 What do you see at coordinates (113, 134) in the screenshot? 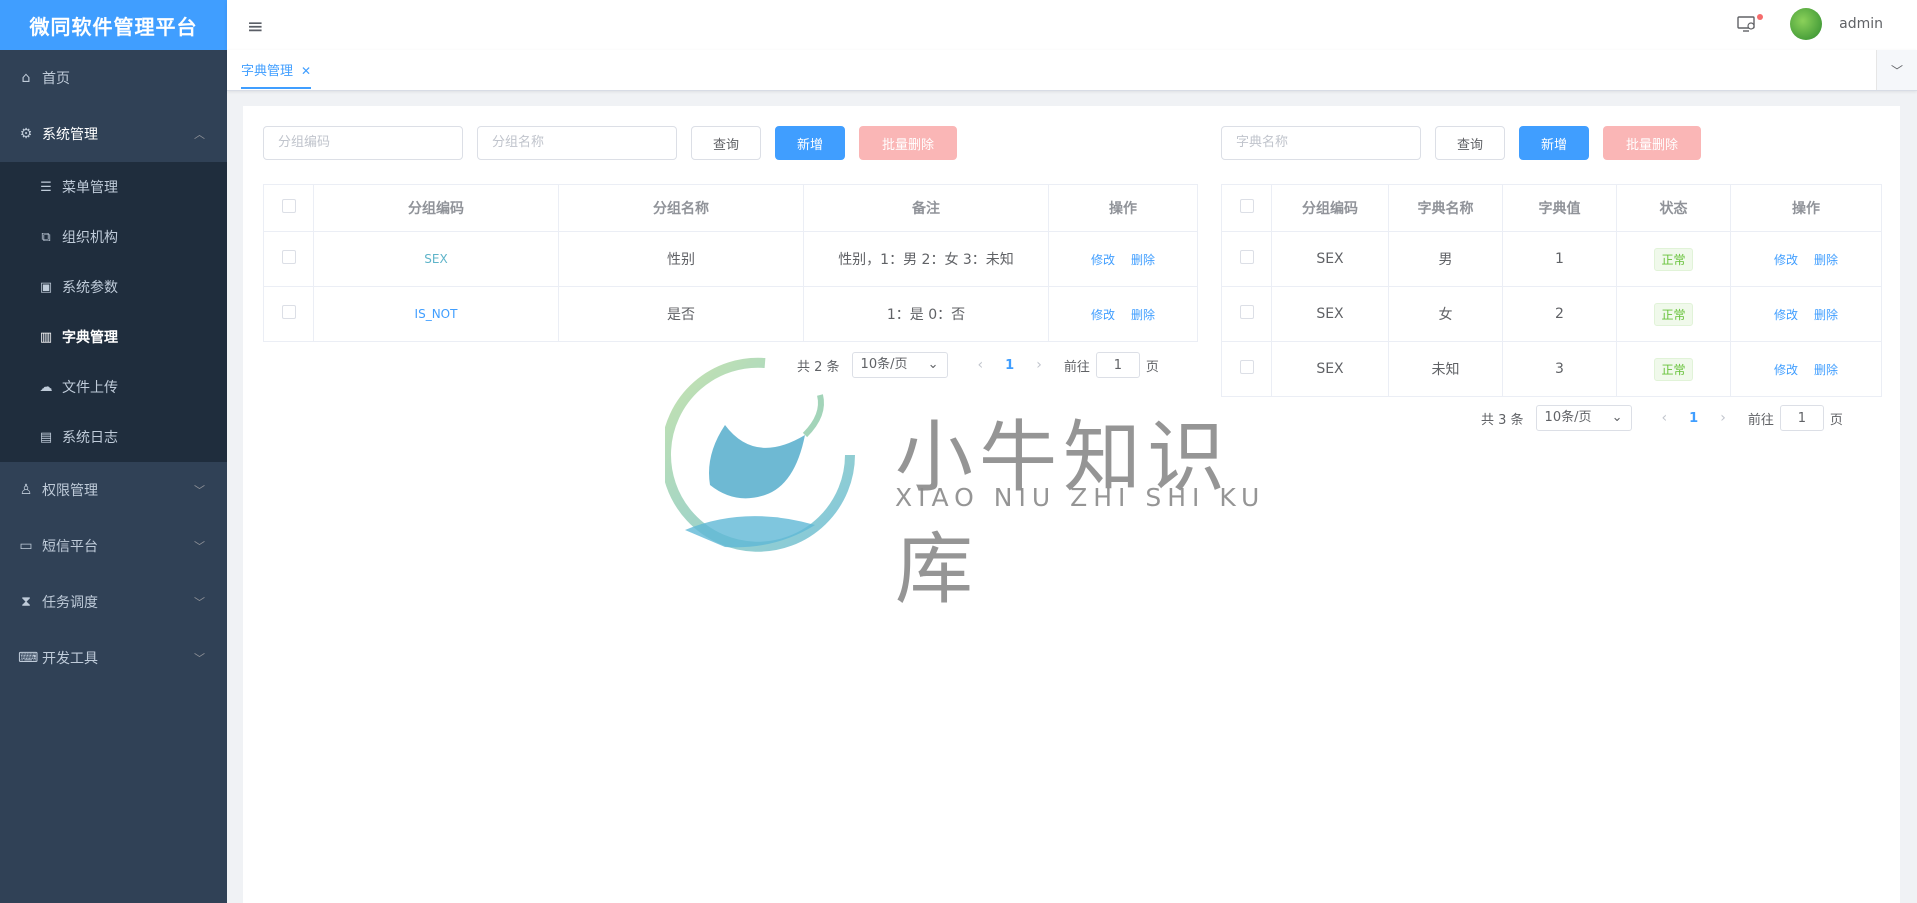
I see `sidebar-item-system: ⚙ 系统管理 ︿` at bounding box center [113, 134].